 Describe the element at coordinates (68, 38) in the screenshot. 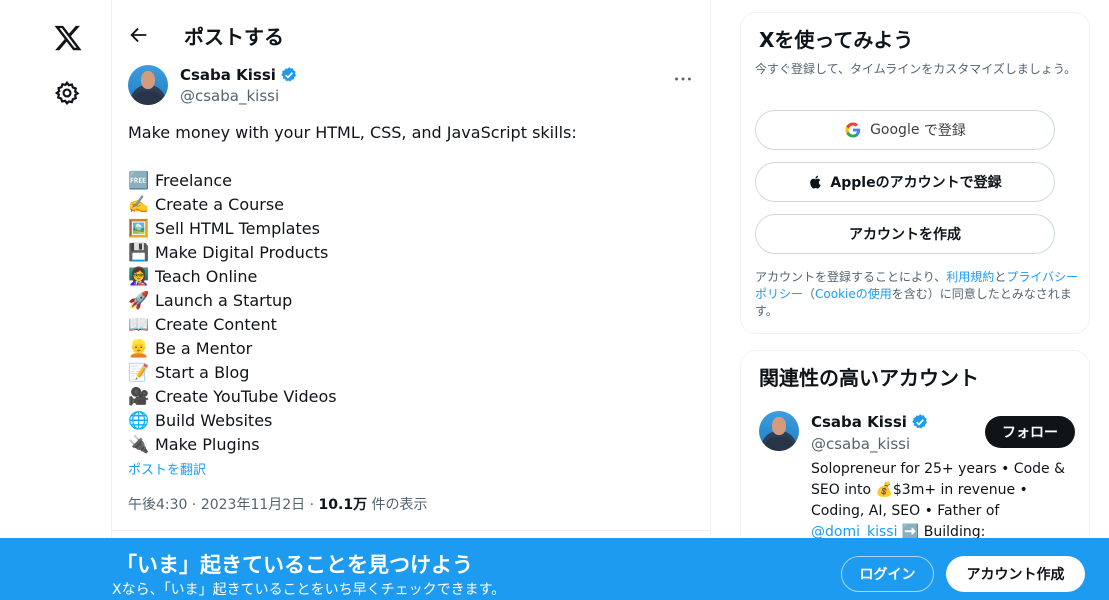

I see `x-logo-icon` at that location.